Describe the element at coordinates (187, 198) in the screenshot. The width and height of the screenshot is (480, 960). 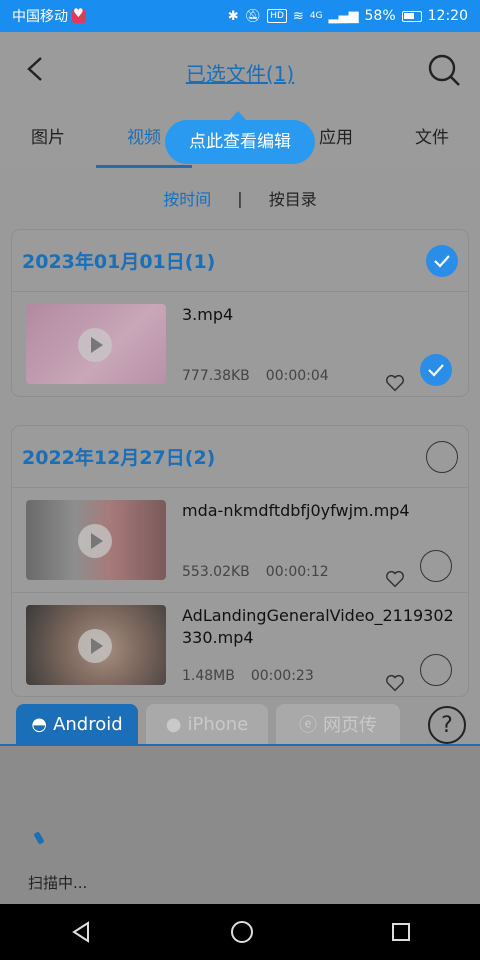
I see `sort-by-time: 按时间` at that location.